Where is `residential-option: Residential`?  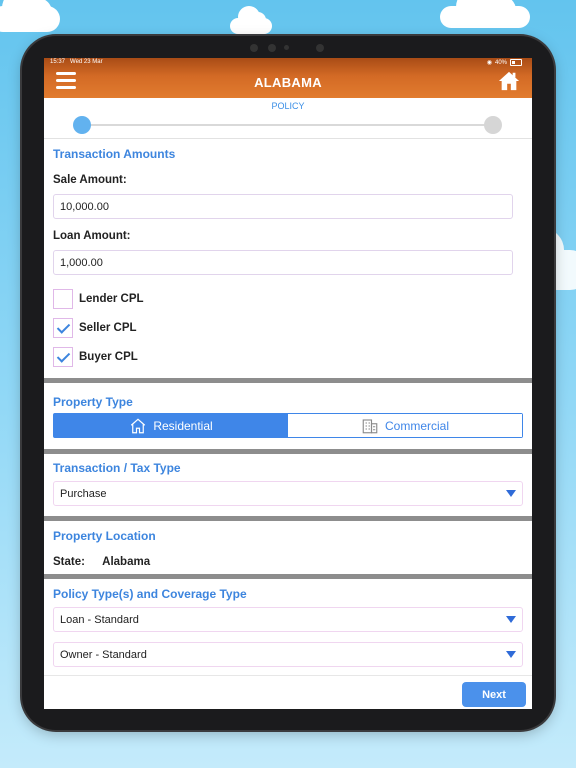
residential-option: Residential is located at coordinates (171, 425).